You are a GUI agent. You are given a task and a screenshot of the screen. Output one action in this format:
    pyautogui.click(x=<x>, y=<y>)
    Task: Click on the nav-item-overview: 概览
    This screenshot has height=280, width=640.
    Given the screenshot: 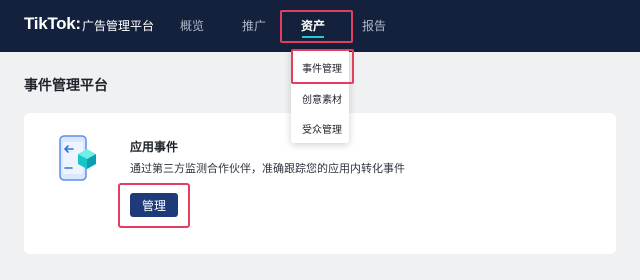 What is the action you would take?
    pyautogui.click(x=192, y=25)
    